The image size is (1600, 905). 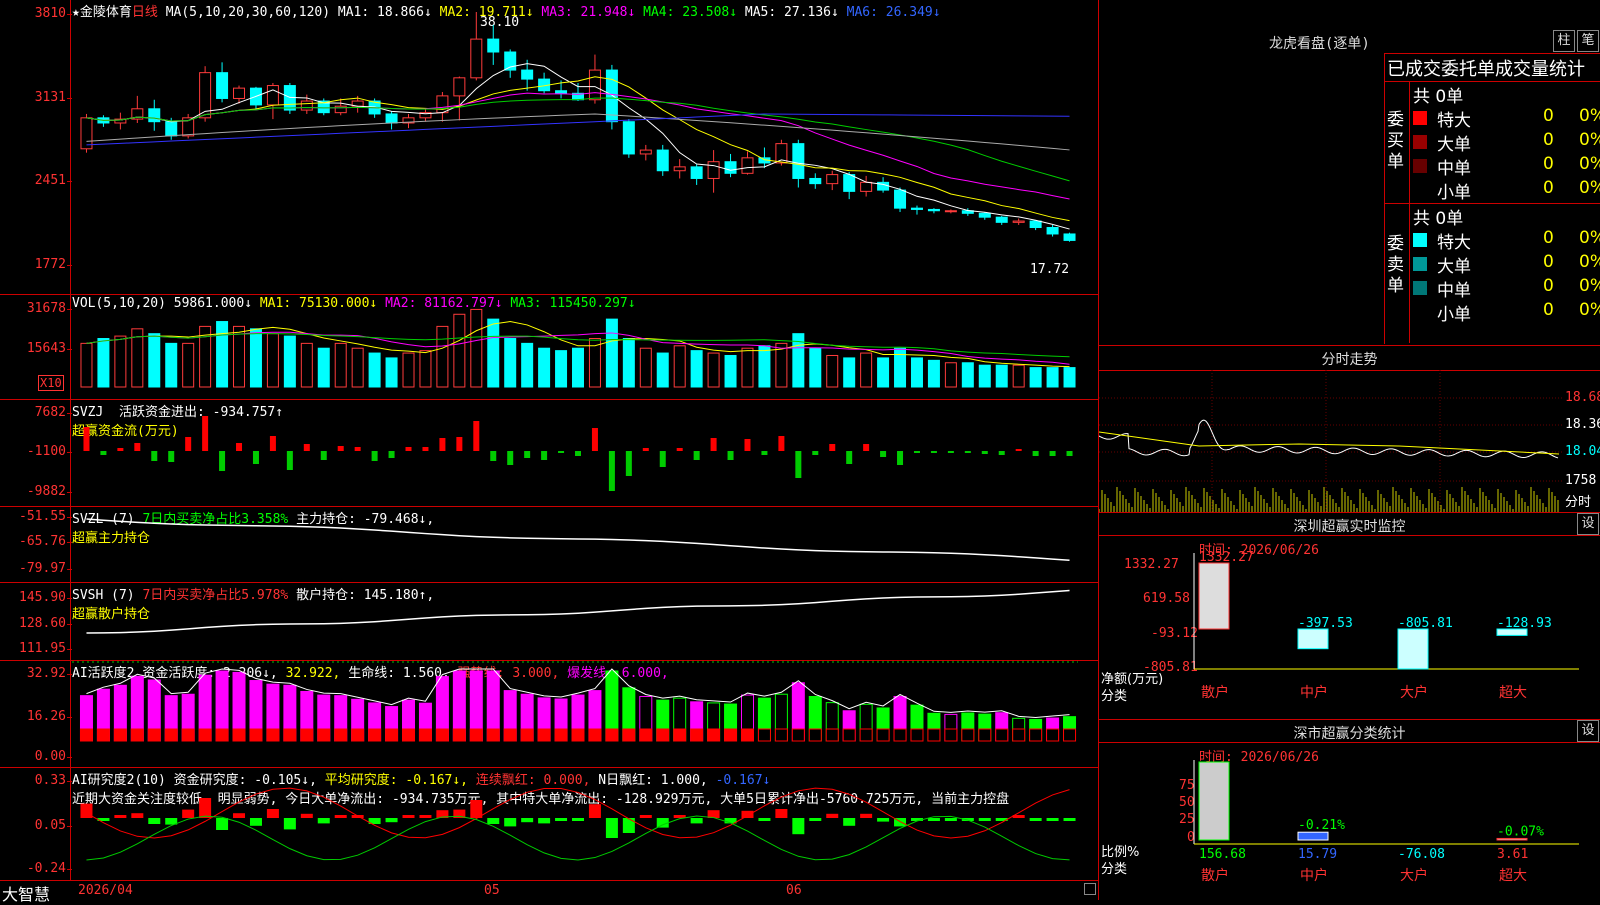 I want to click on order-type: 大单, so click(x=1454, y=267).